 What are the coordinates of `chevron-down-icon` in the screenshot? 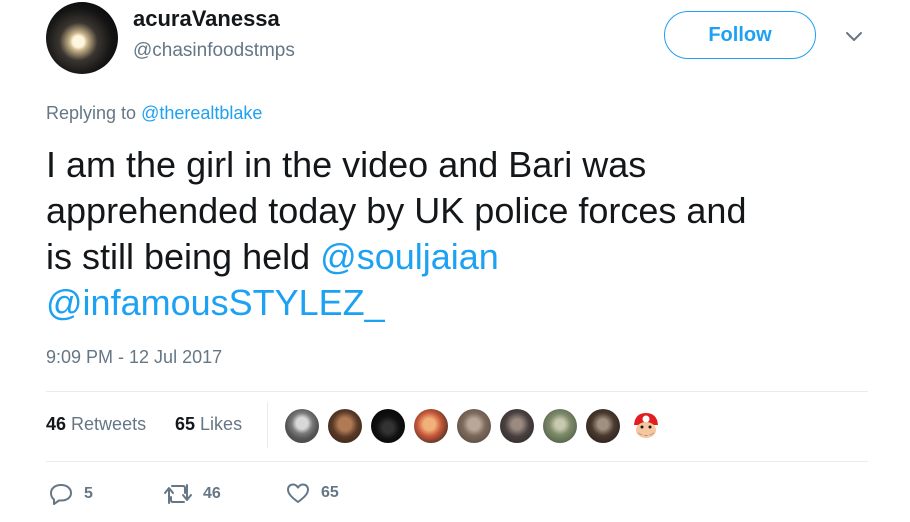 It's located at (854, 36).